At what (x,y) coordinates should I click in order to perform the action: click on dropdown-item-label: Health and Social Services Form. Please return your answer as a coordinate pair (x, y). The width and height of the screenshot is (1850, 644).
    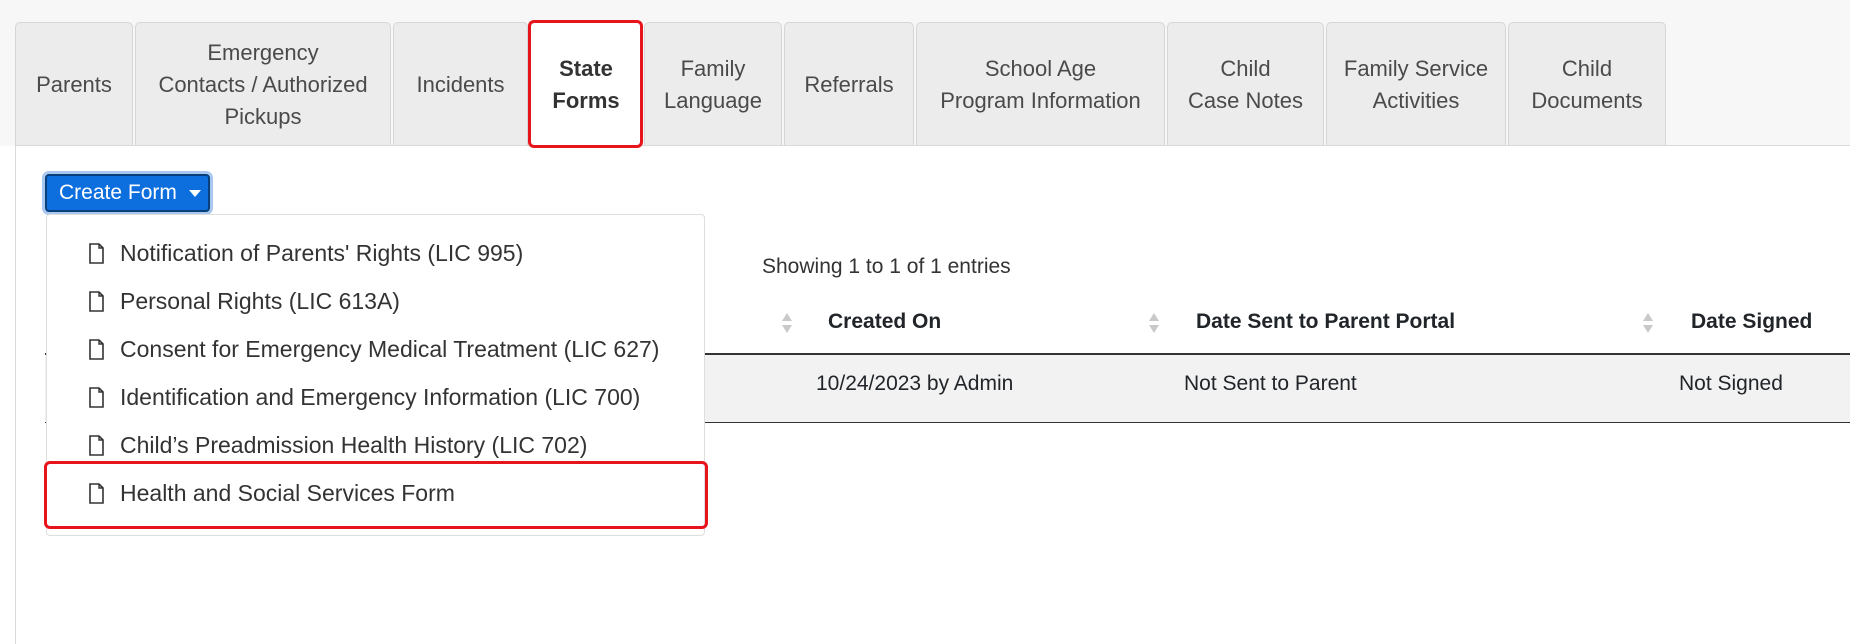
    Looking at the image, I should click on (287, 492).